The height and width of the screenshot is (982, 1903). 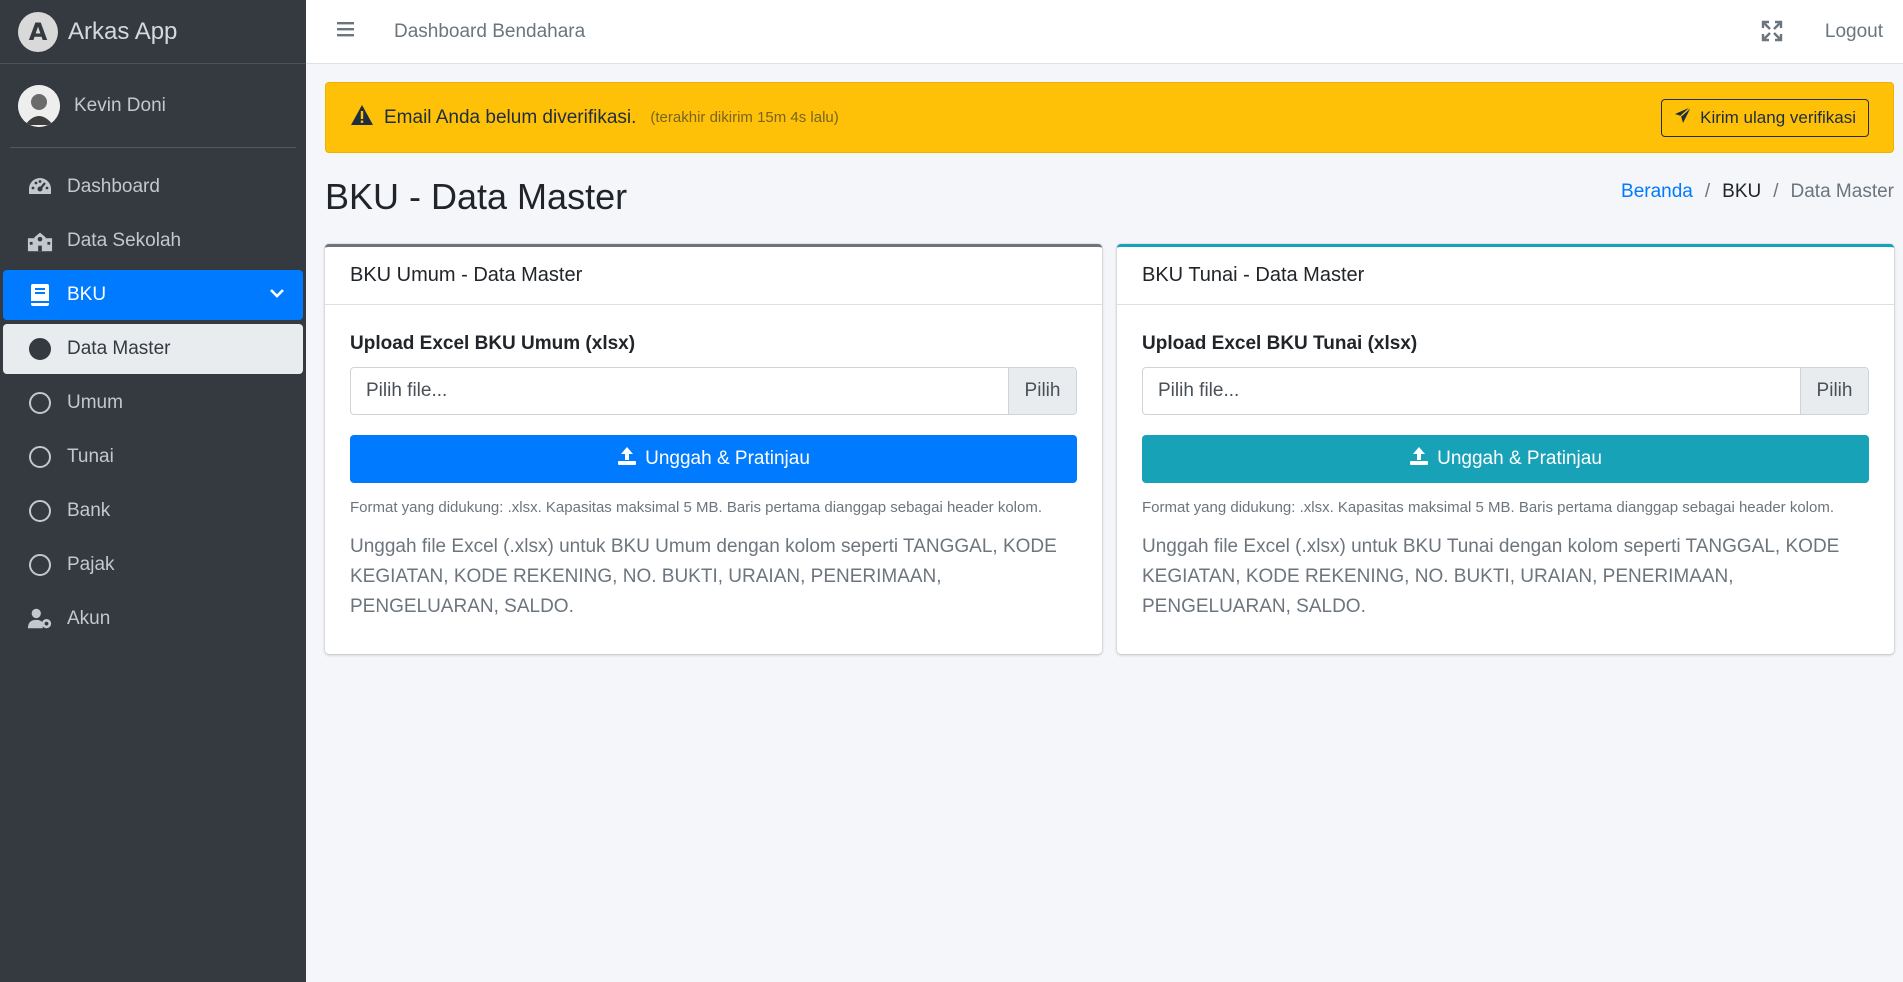 I want to click on chevron-down-icon, so click(x=277, y=296).